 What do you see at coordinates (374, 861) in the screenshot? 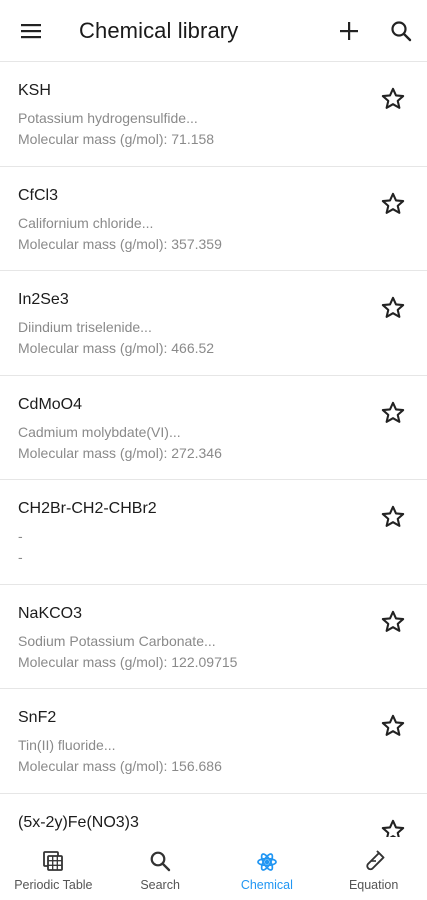
I see `test-tube-icon` at bounding box center [374, 861].